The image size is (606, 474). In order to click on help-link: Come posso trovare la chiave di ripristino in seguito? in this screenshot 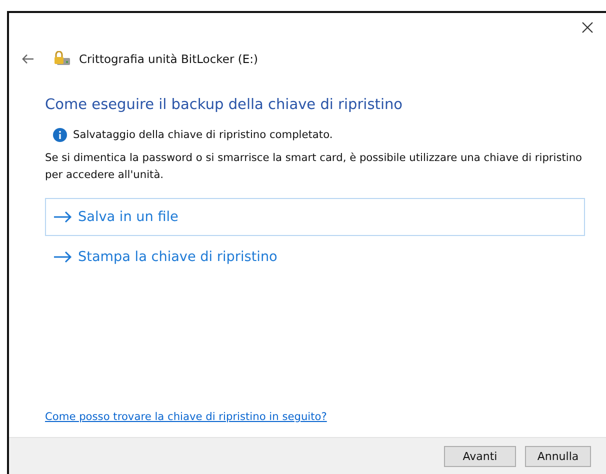, I will do `click(319, 417)`.